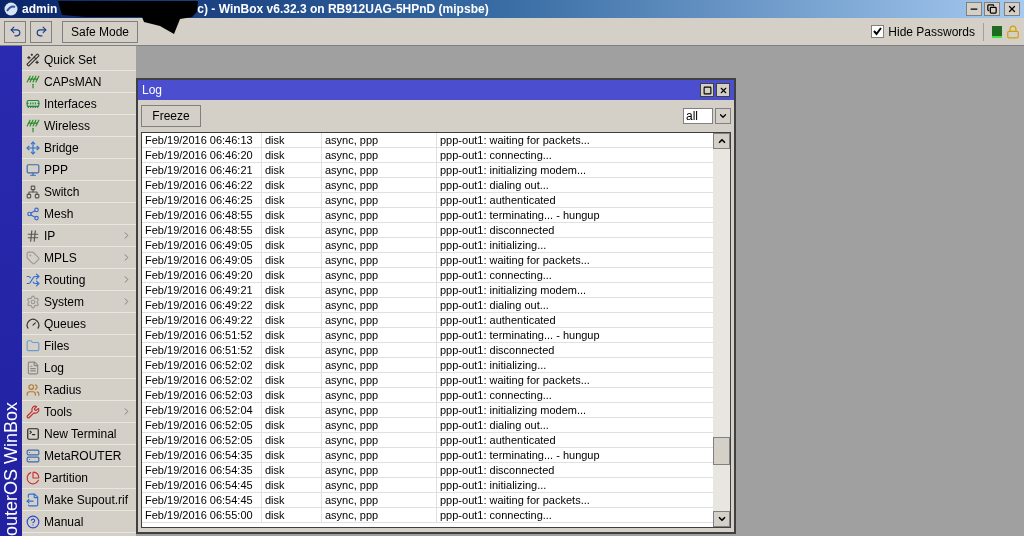 This screenshot has width=1024, height=536. What do you see at coordinates (33, 125) in the screenshot?
I see `antenna-icon` at bounding box center [33, 125].